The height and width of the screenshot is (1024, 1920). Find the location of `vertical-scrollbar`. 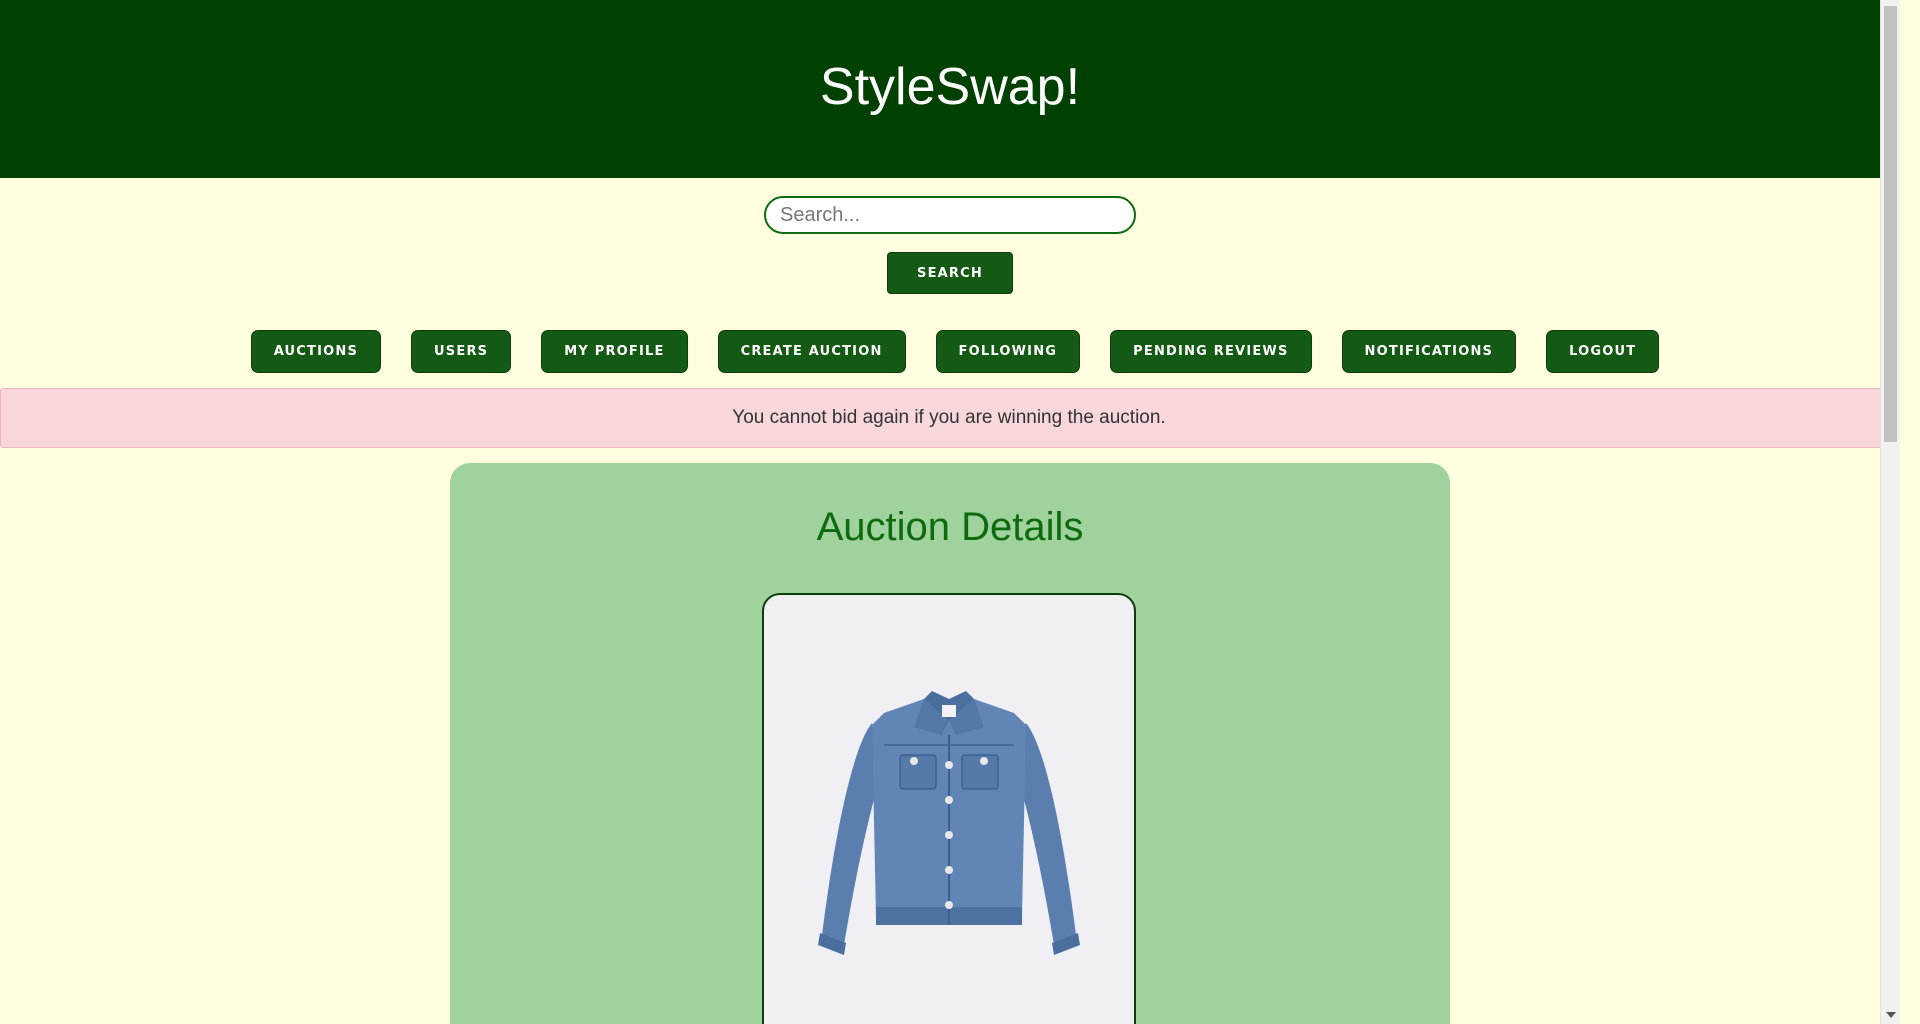

vertical-scrollbar is located at coordinates (1890, 512).